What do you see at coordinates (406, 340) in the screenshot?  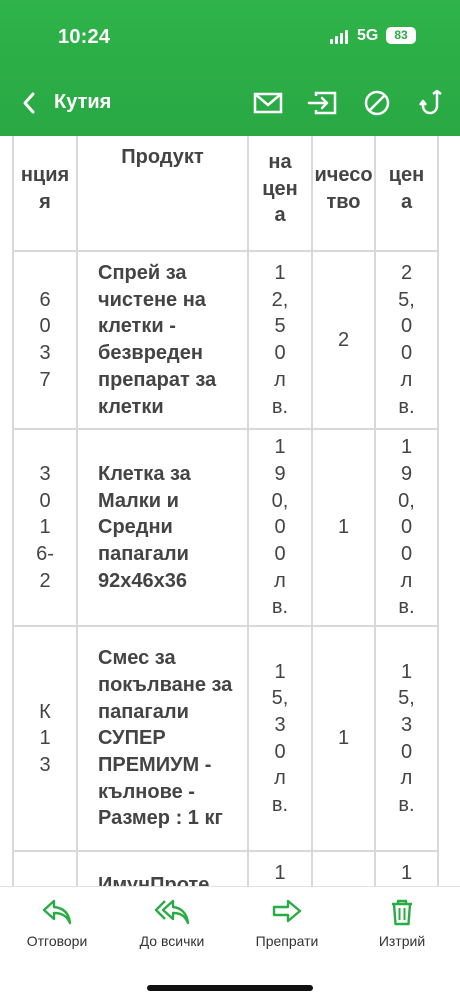 I see `cell-total: 2 5, 0 0 л в.` at bounding box center [406, 340].